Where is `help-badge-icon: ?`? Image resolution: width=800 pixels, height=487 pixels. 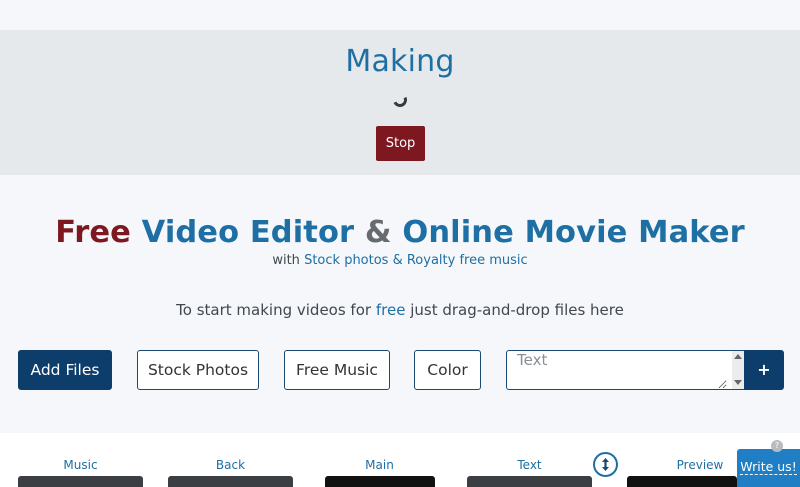 help-badge-icon: ? is located at coordinates (777, 446).